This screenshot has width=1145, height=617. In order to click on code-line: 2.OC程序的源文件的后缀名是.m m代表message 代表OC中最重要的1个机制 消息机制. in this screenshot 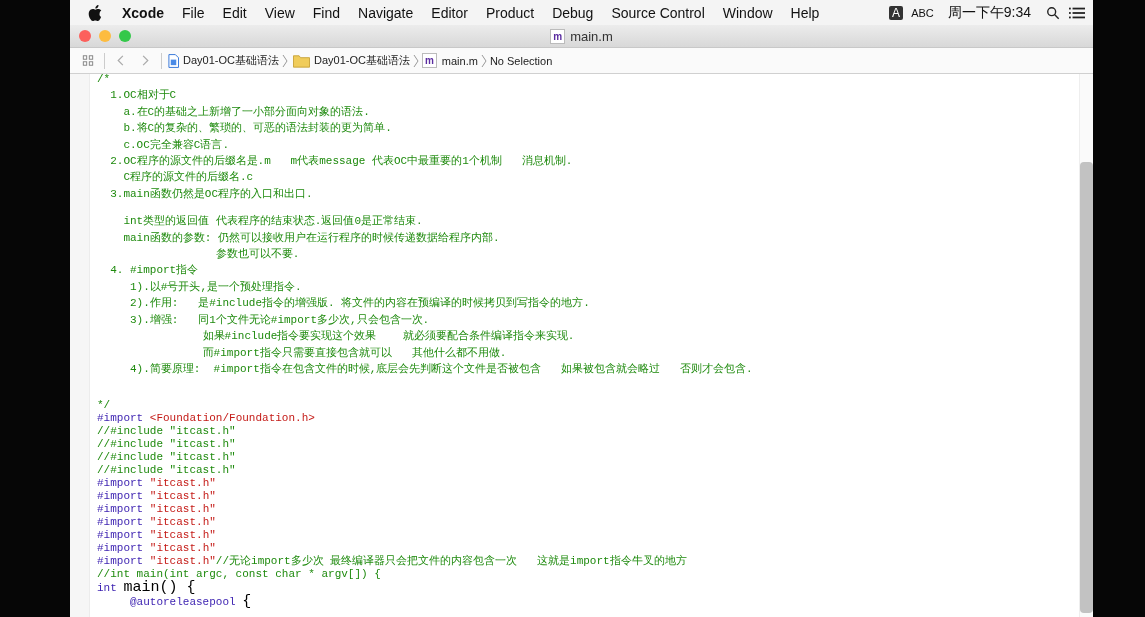, I will do `click(341, 162)`.